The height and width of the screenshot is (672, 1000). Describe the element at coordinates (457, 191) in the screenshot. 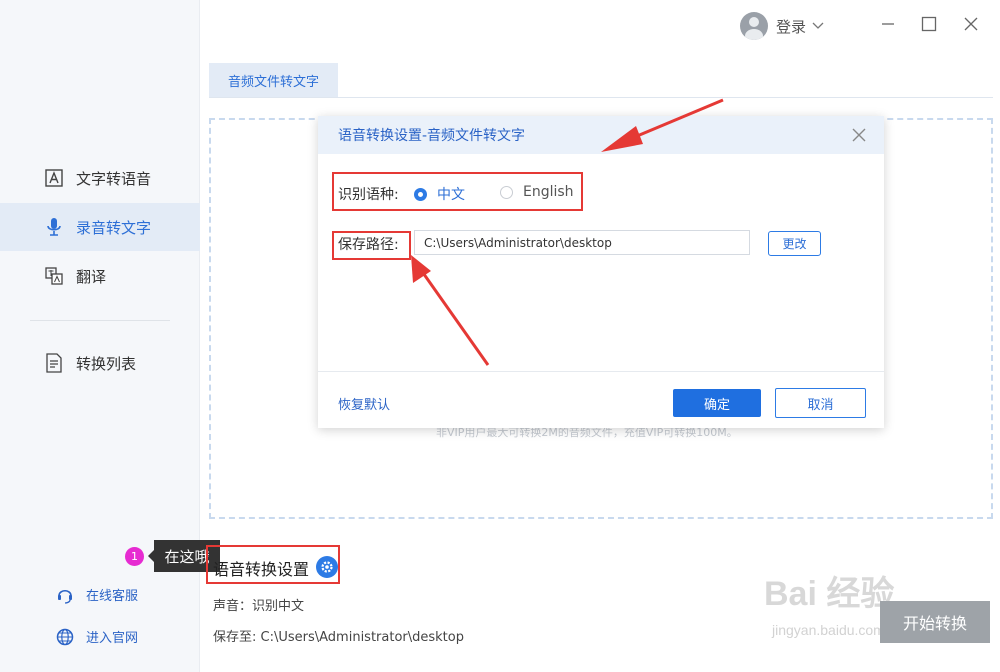

I see `annotation-box-language` at that location.